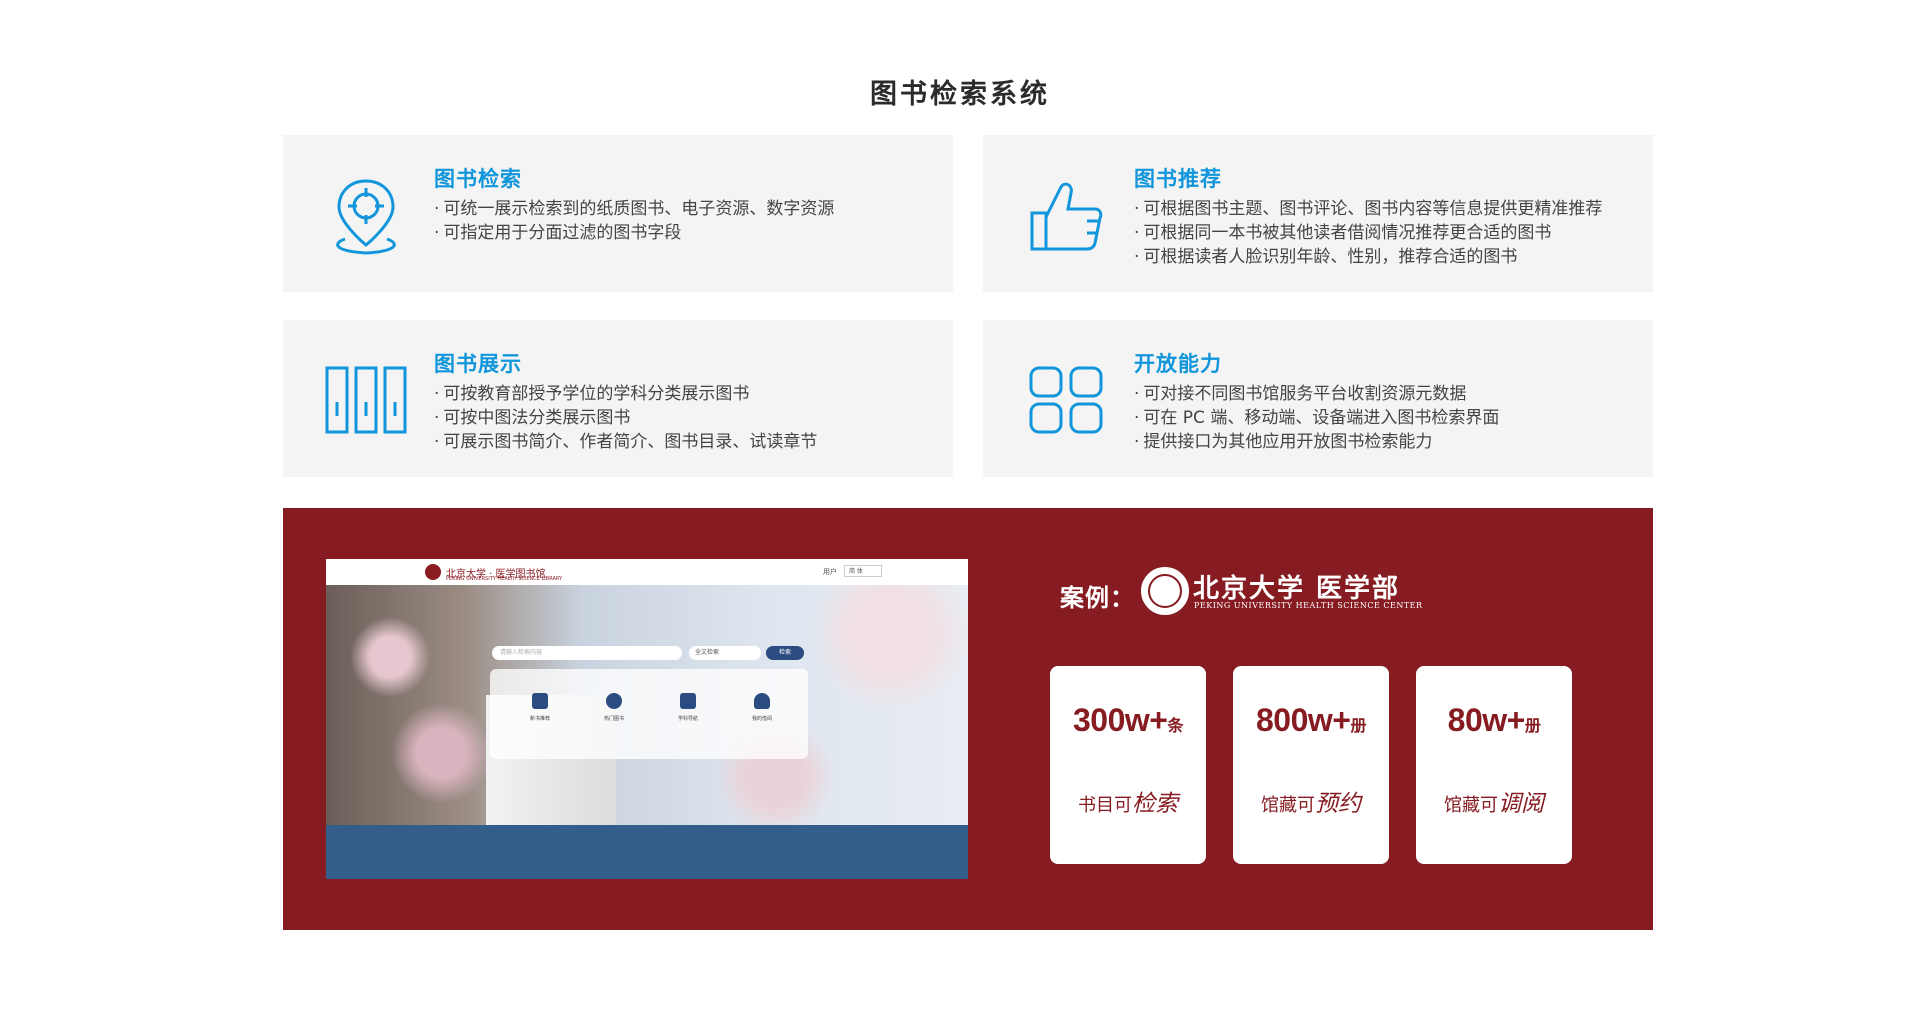  Describe the element at coordinates (1297, 589) in the screenshot. I see `org-name: 北京大学 医学部` at that location.